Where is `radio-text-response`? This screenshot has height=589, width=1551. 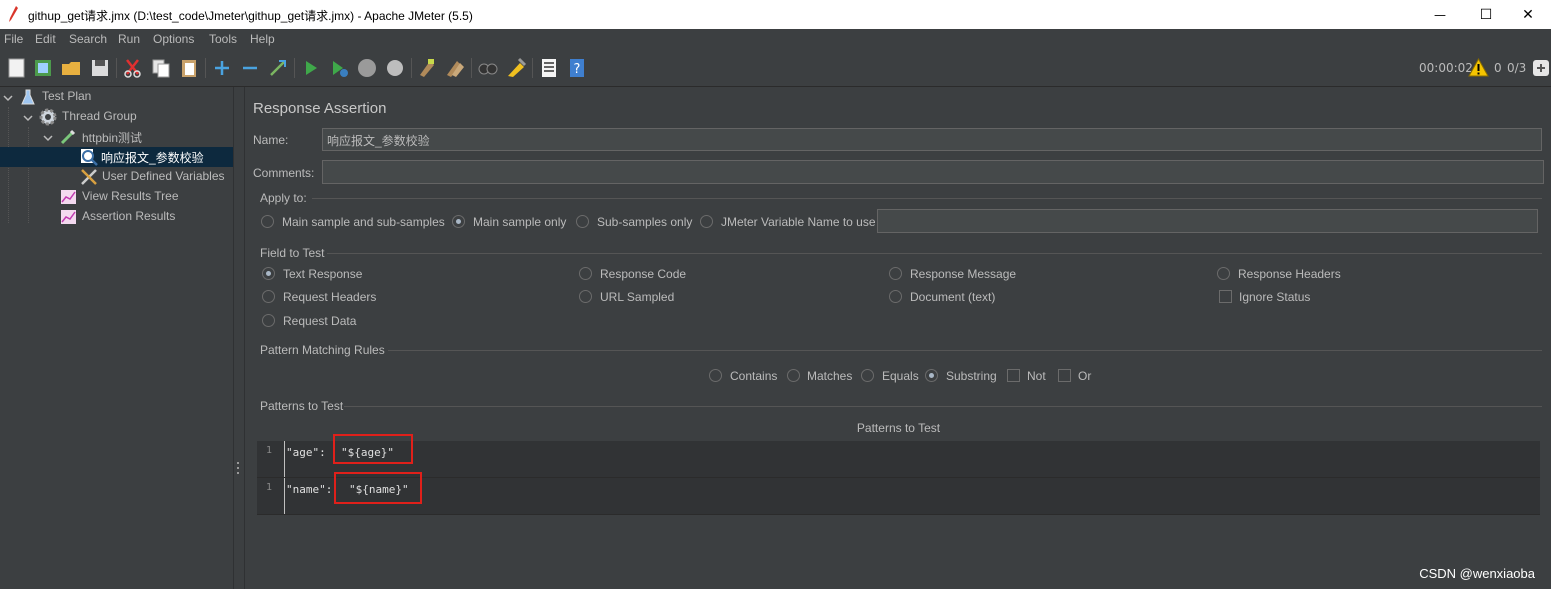 radio-text-response is located at coordinates (268, 273).